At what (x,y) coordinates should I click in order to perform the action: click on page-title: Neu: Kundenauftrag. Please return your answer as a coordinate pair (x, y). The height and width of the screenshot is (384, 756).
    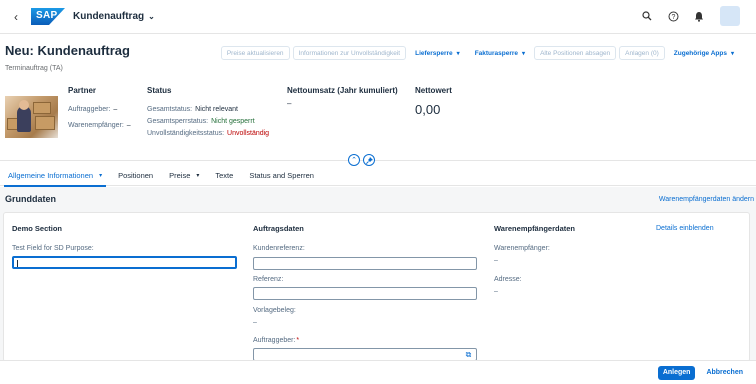
    Looking at the image, I should click on (67, 50).